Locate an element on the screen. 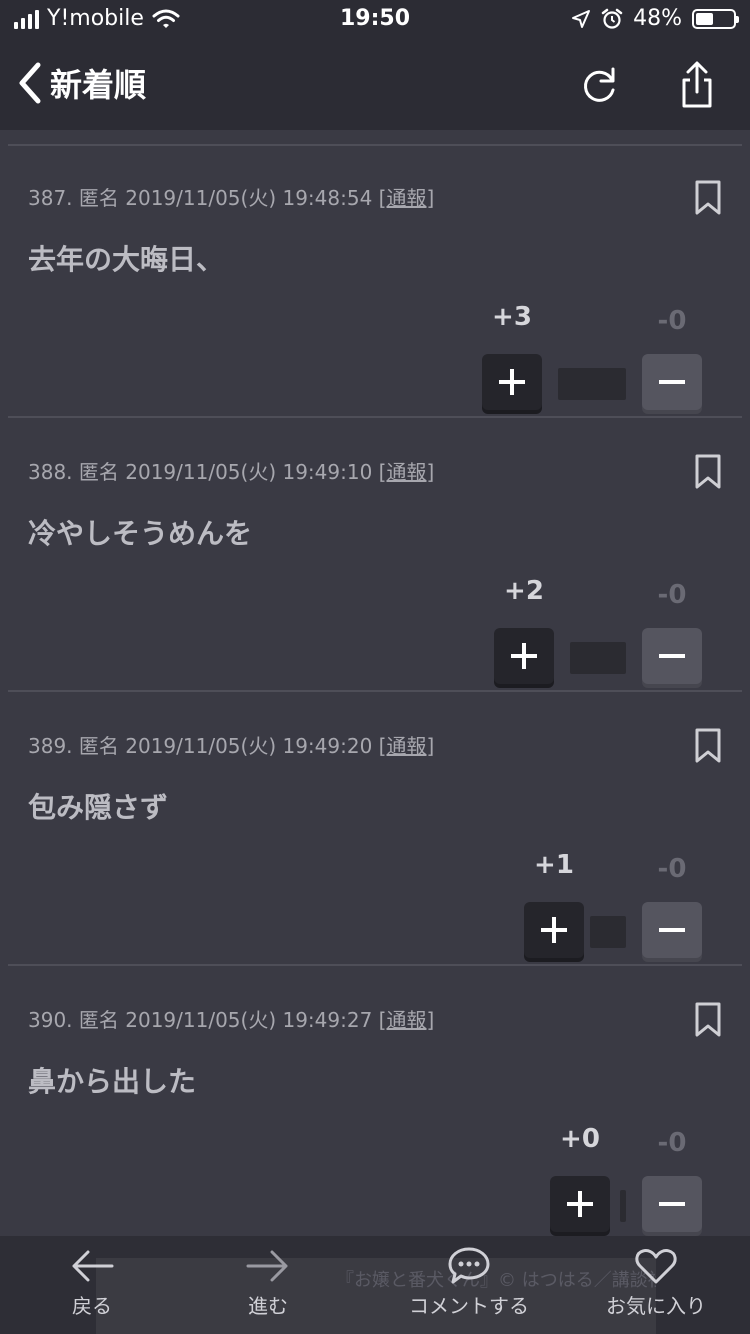  tab-back: 戻る is located at coordinates (92, 1282).